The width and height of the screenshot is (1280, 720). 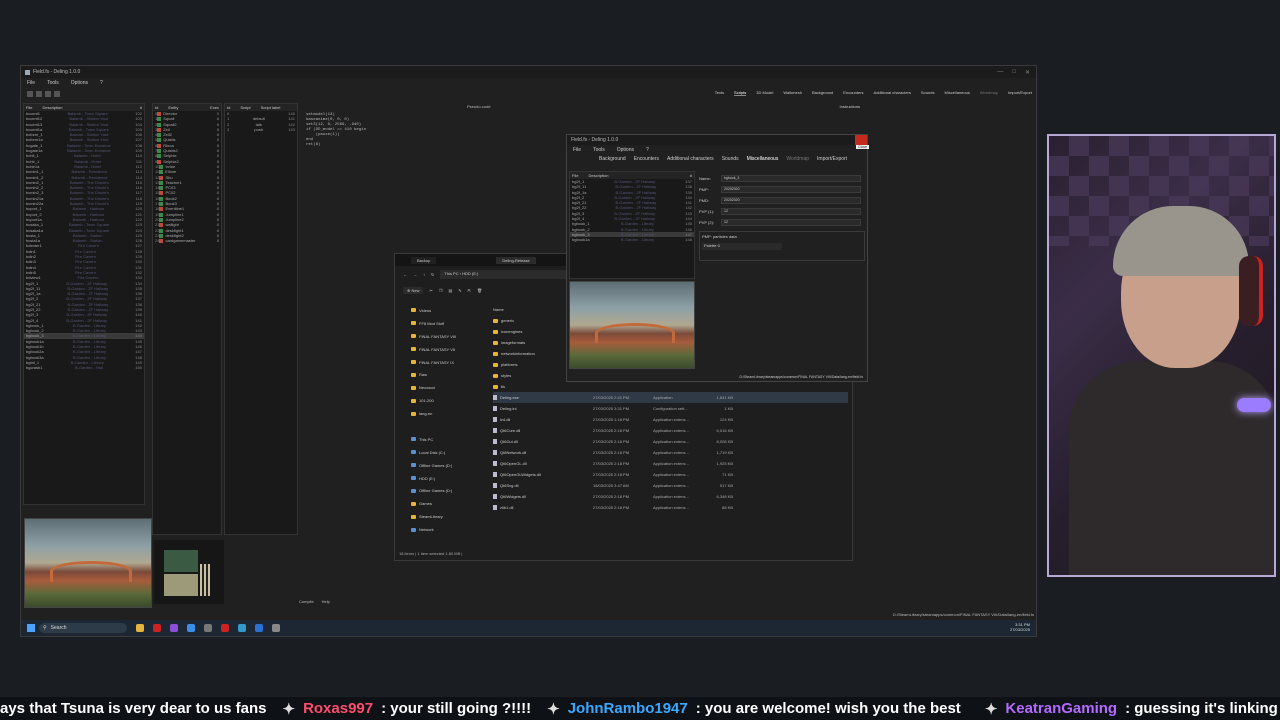 What do you see at coordinates (612, 159) in the screenshot?
I see `deling2-tab-background: Background` at bounding box center [612, 159].